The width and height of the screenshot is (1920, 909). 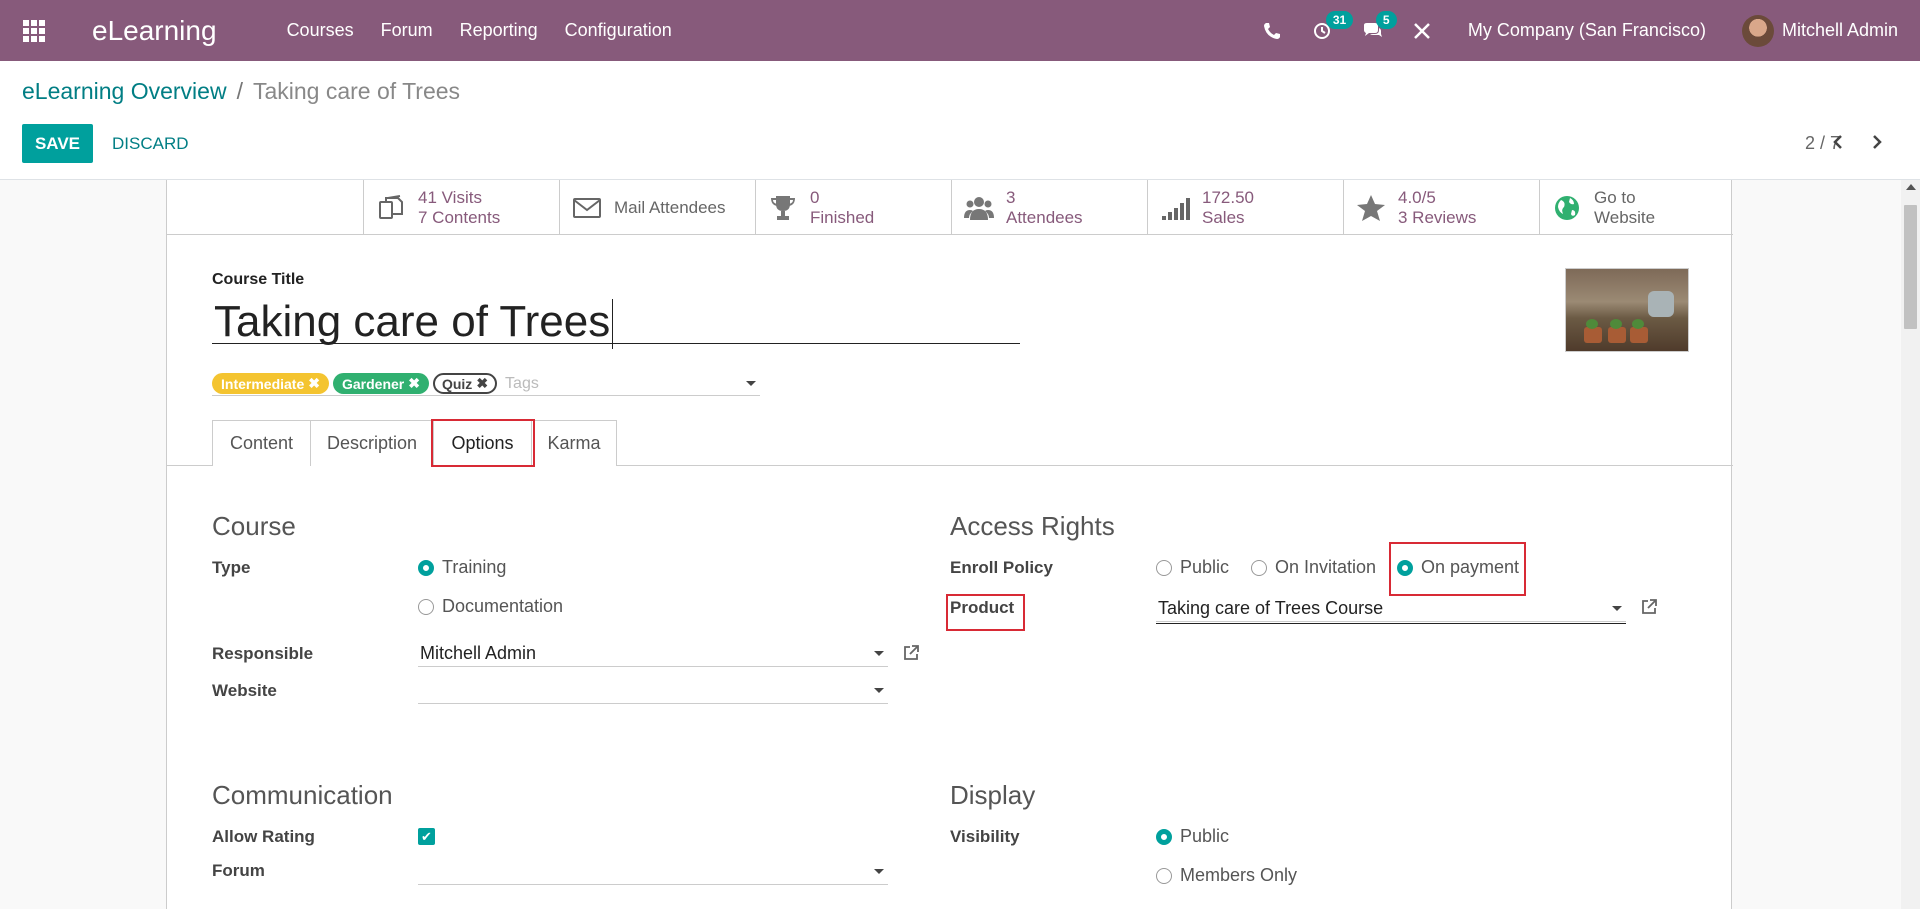 I want to click on forum-select, so click(x=653, y=871).